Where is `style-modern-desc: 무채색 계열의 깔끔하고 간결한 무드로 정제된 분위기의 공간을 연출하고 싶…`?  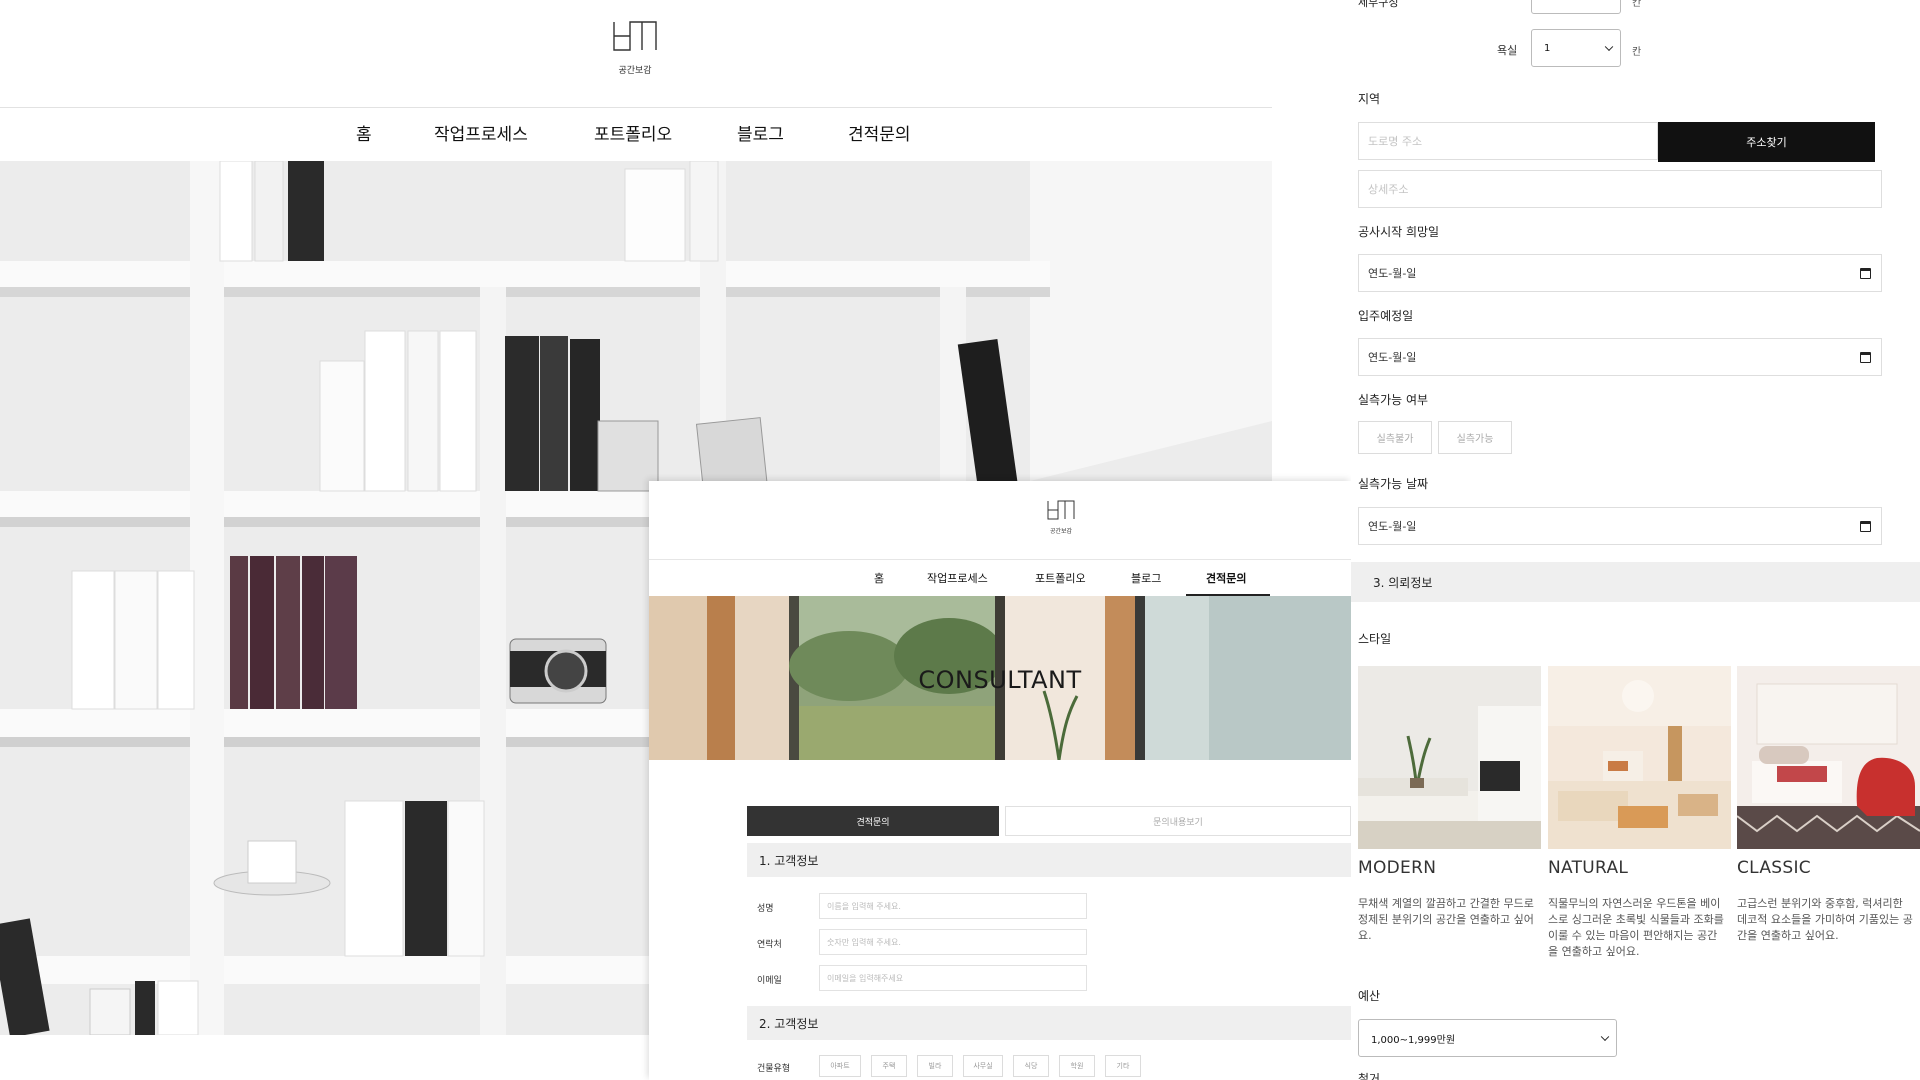
style-modern-desc: 무채색 계열의 깔끔하고 간결한 무드로 정제된 분위기의 공간을 연출하고 싶… is located at coordinates (1446, 919).